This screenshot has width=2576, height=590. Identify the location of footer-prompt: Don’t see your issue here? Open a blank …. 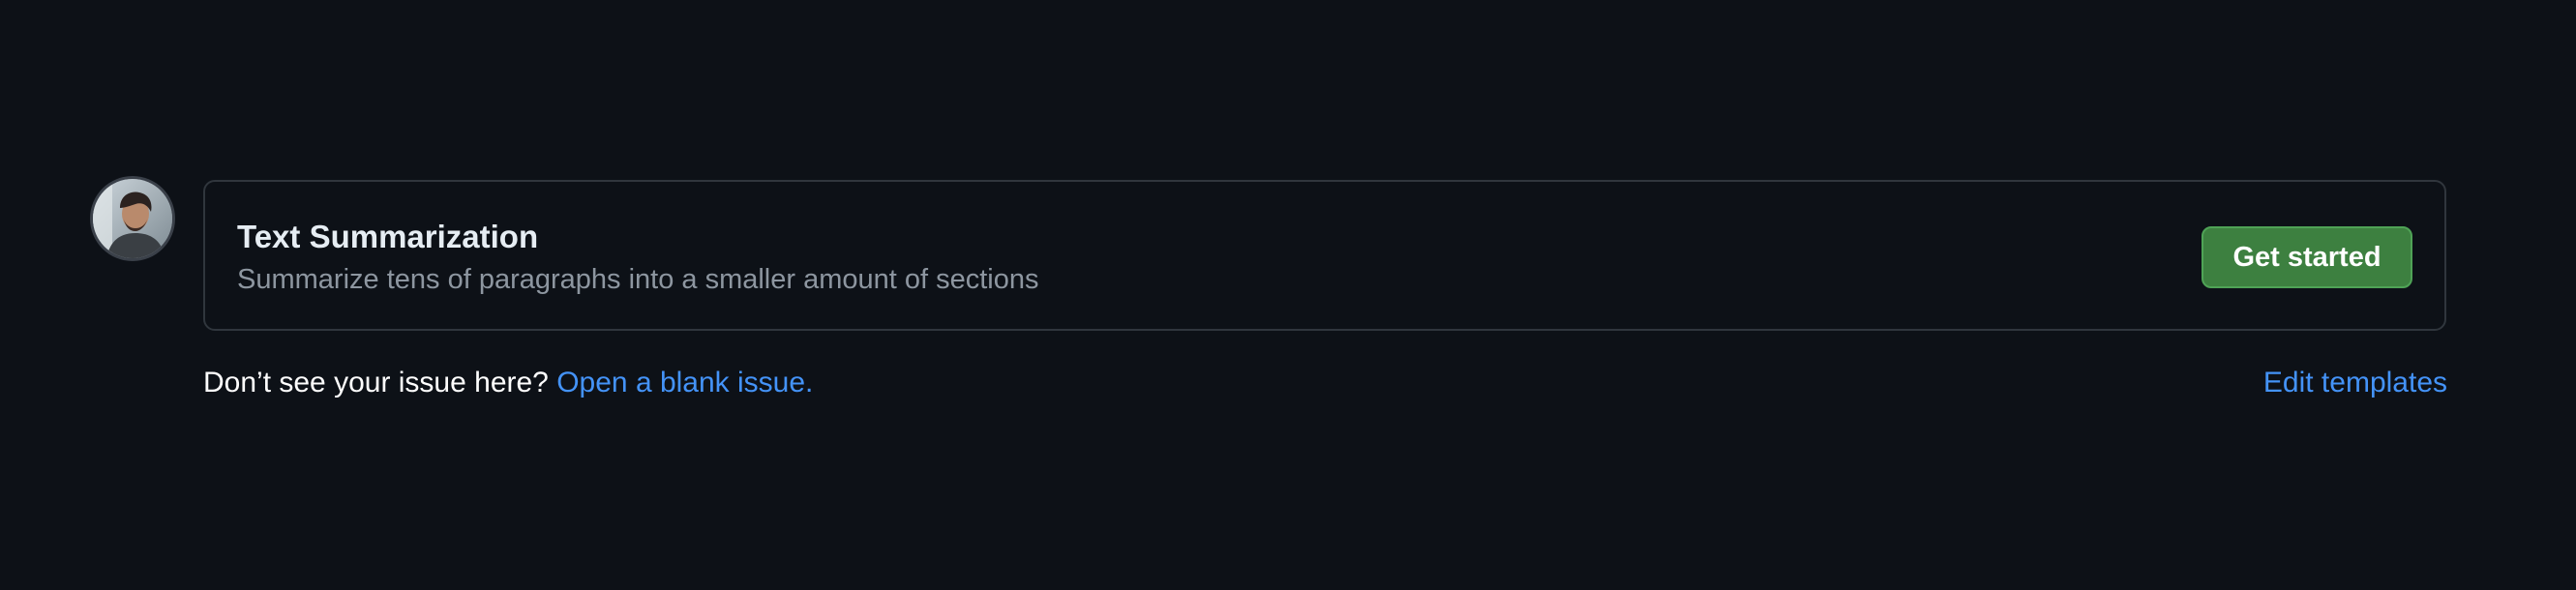
(508, 383).